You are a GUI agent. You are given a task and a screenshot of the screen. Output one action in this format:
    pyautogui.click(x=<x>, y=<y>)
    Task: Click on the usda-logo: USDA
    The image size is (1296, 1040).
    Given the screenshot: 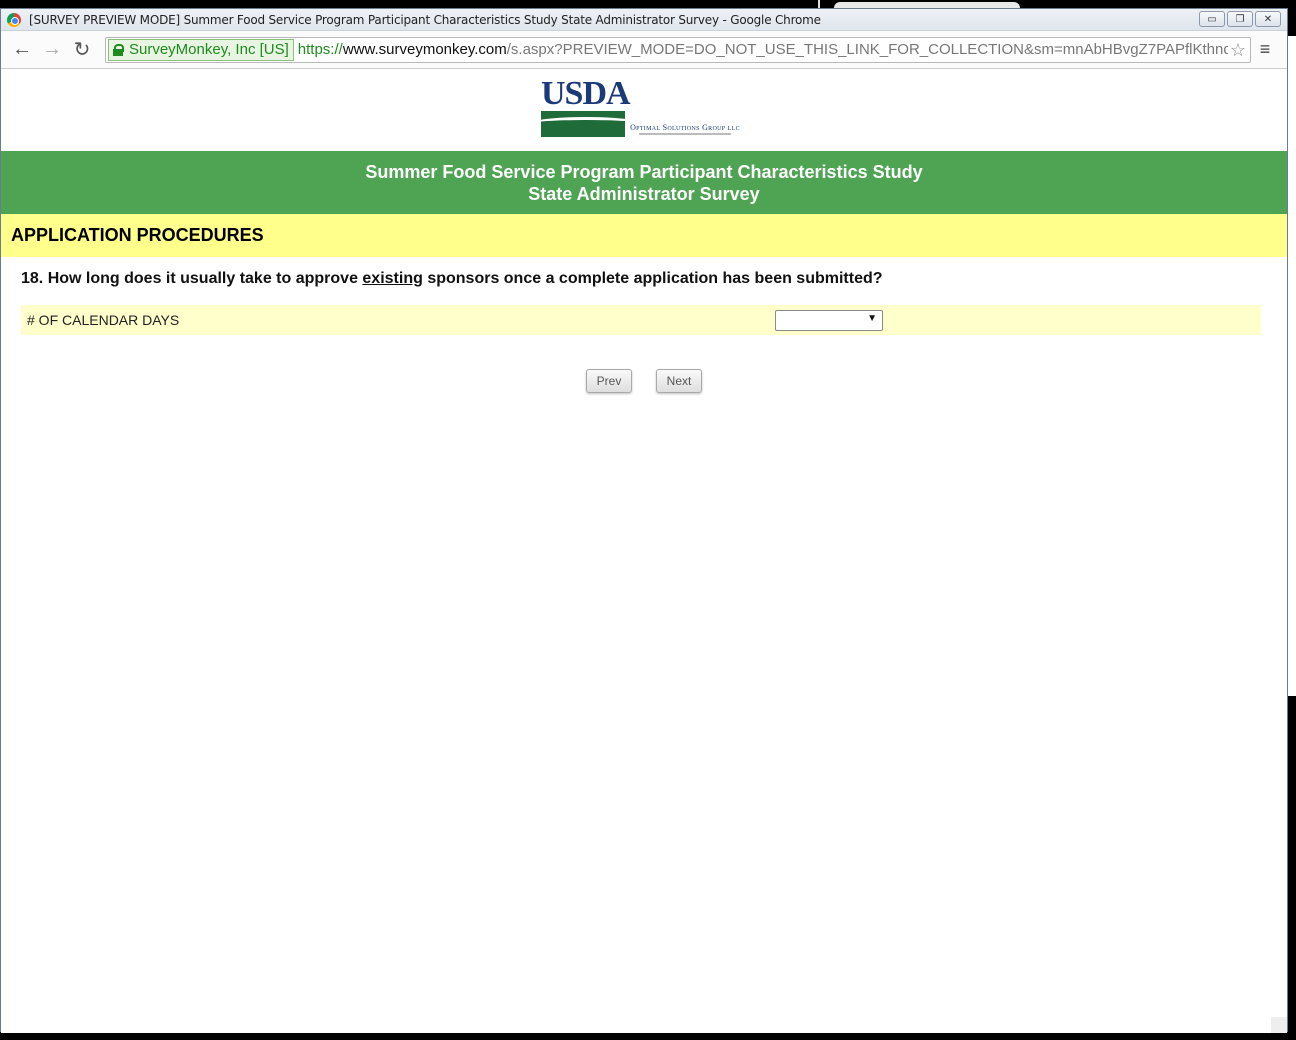 What is the action you would take?
    pyautogui.click(x=586, y=106)
    